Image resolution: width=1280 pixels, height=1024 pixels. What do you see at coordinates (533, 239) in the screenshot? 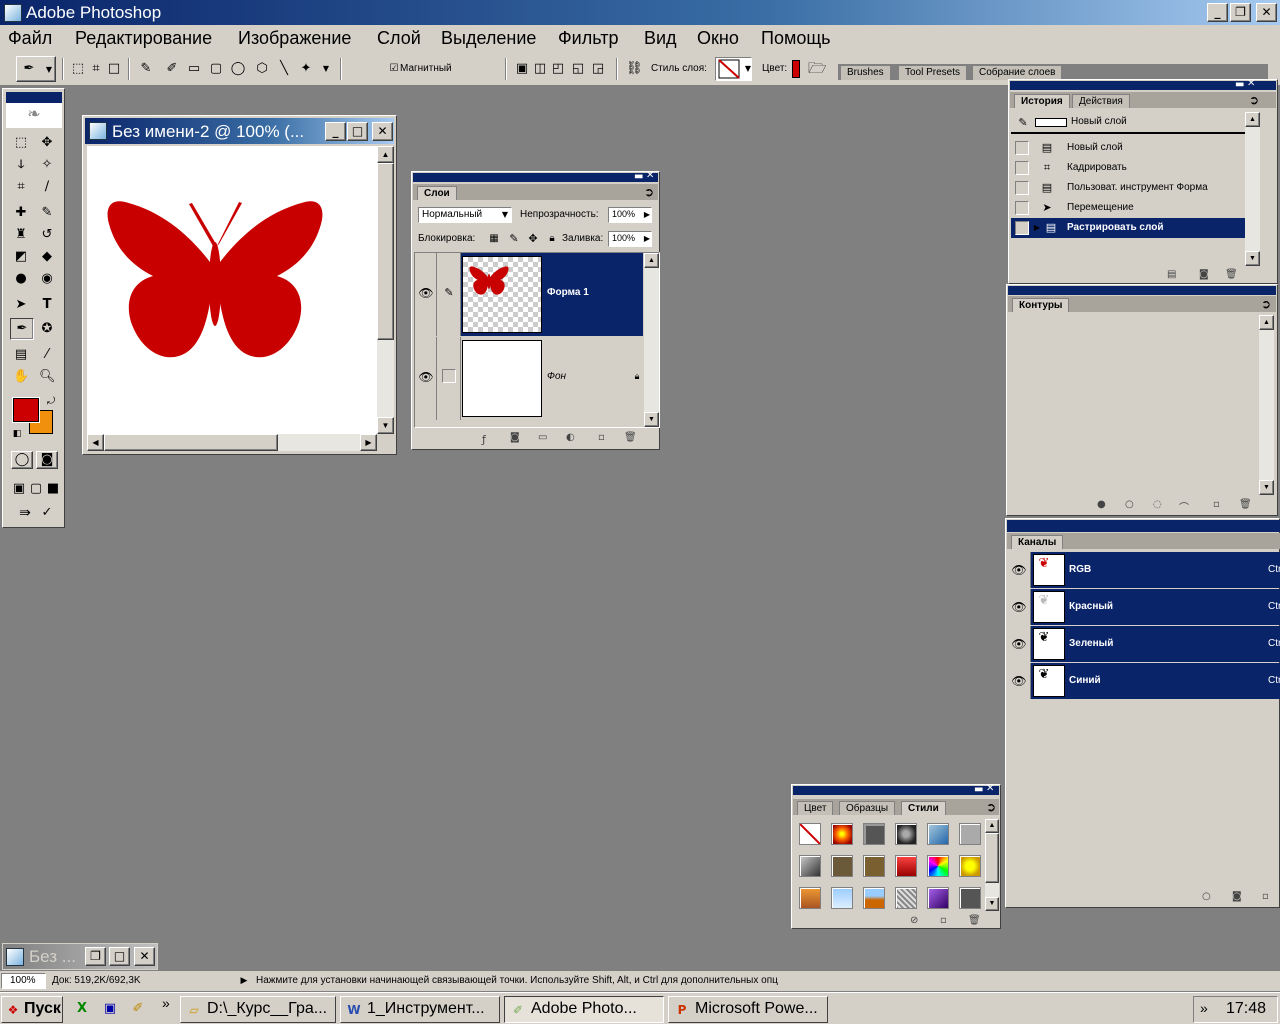
I see `lock-position-icon: ✥` at bounding box center [533, 239].